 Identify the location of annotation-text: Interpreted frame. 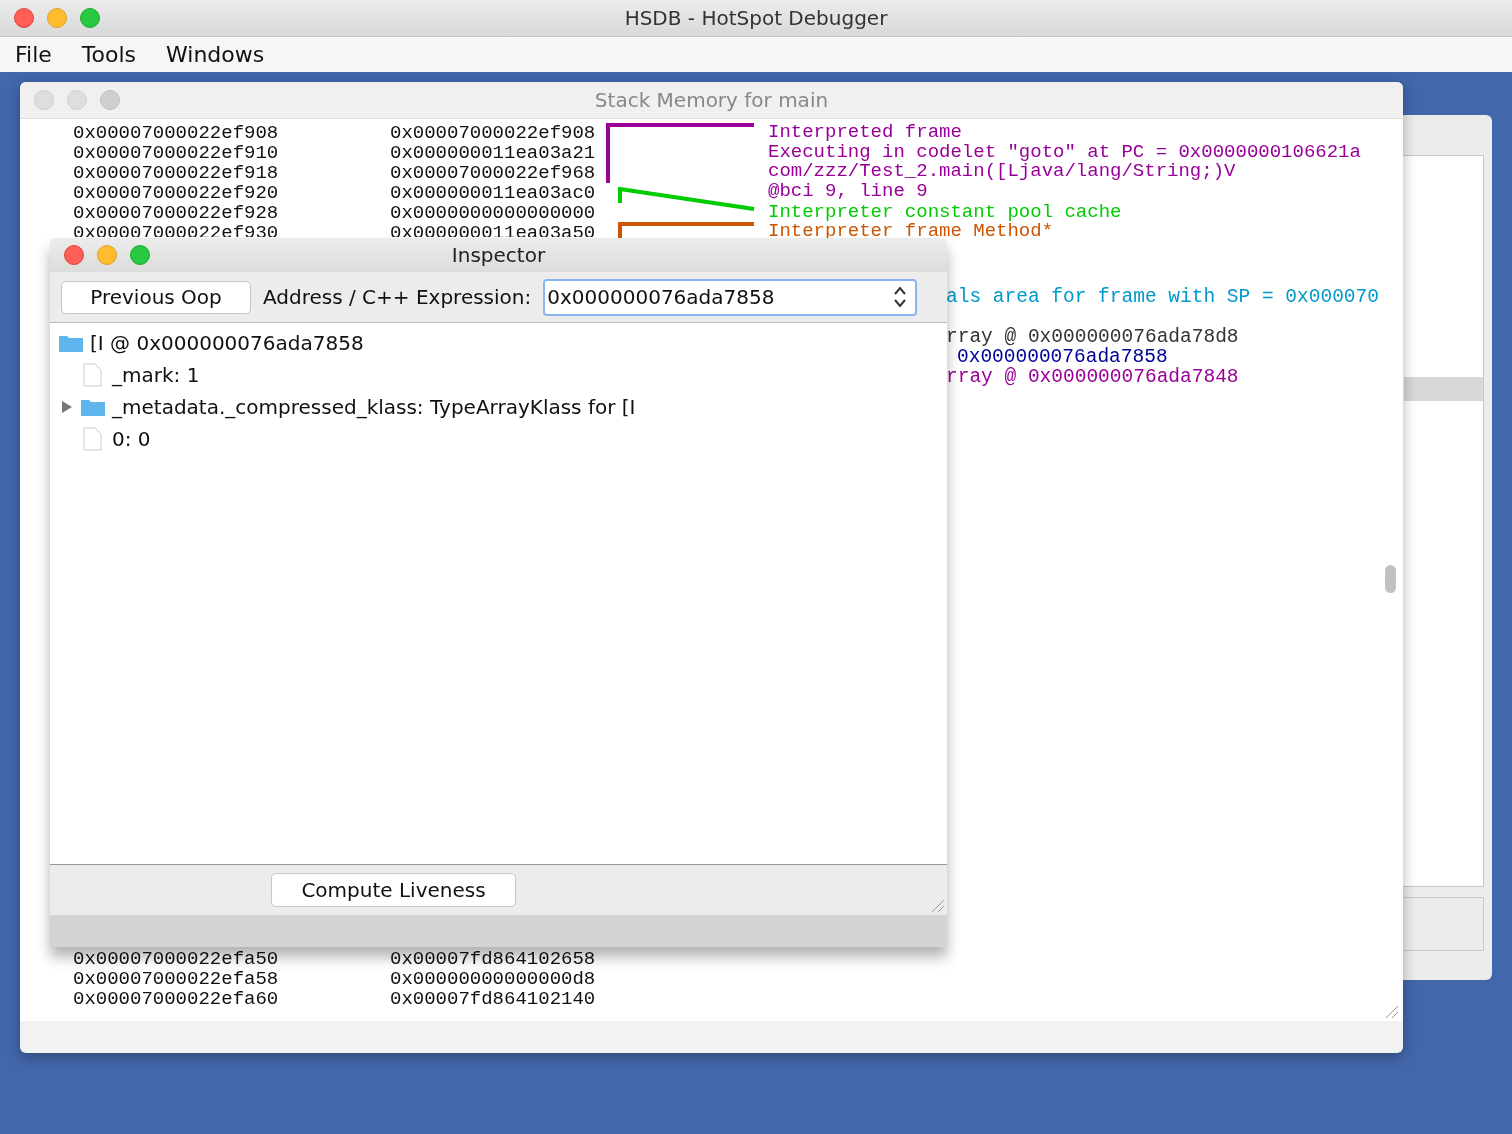
(865, 133).